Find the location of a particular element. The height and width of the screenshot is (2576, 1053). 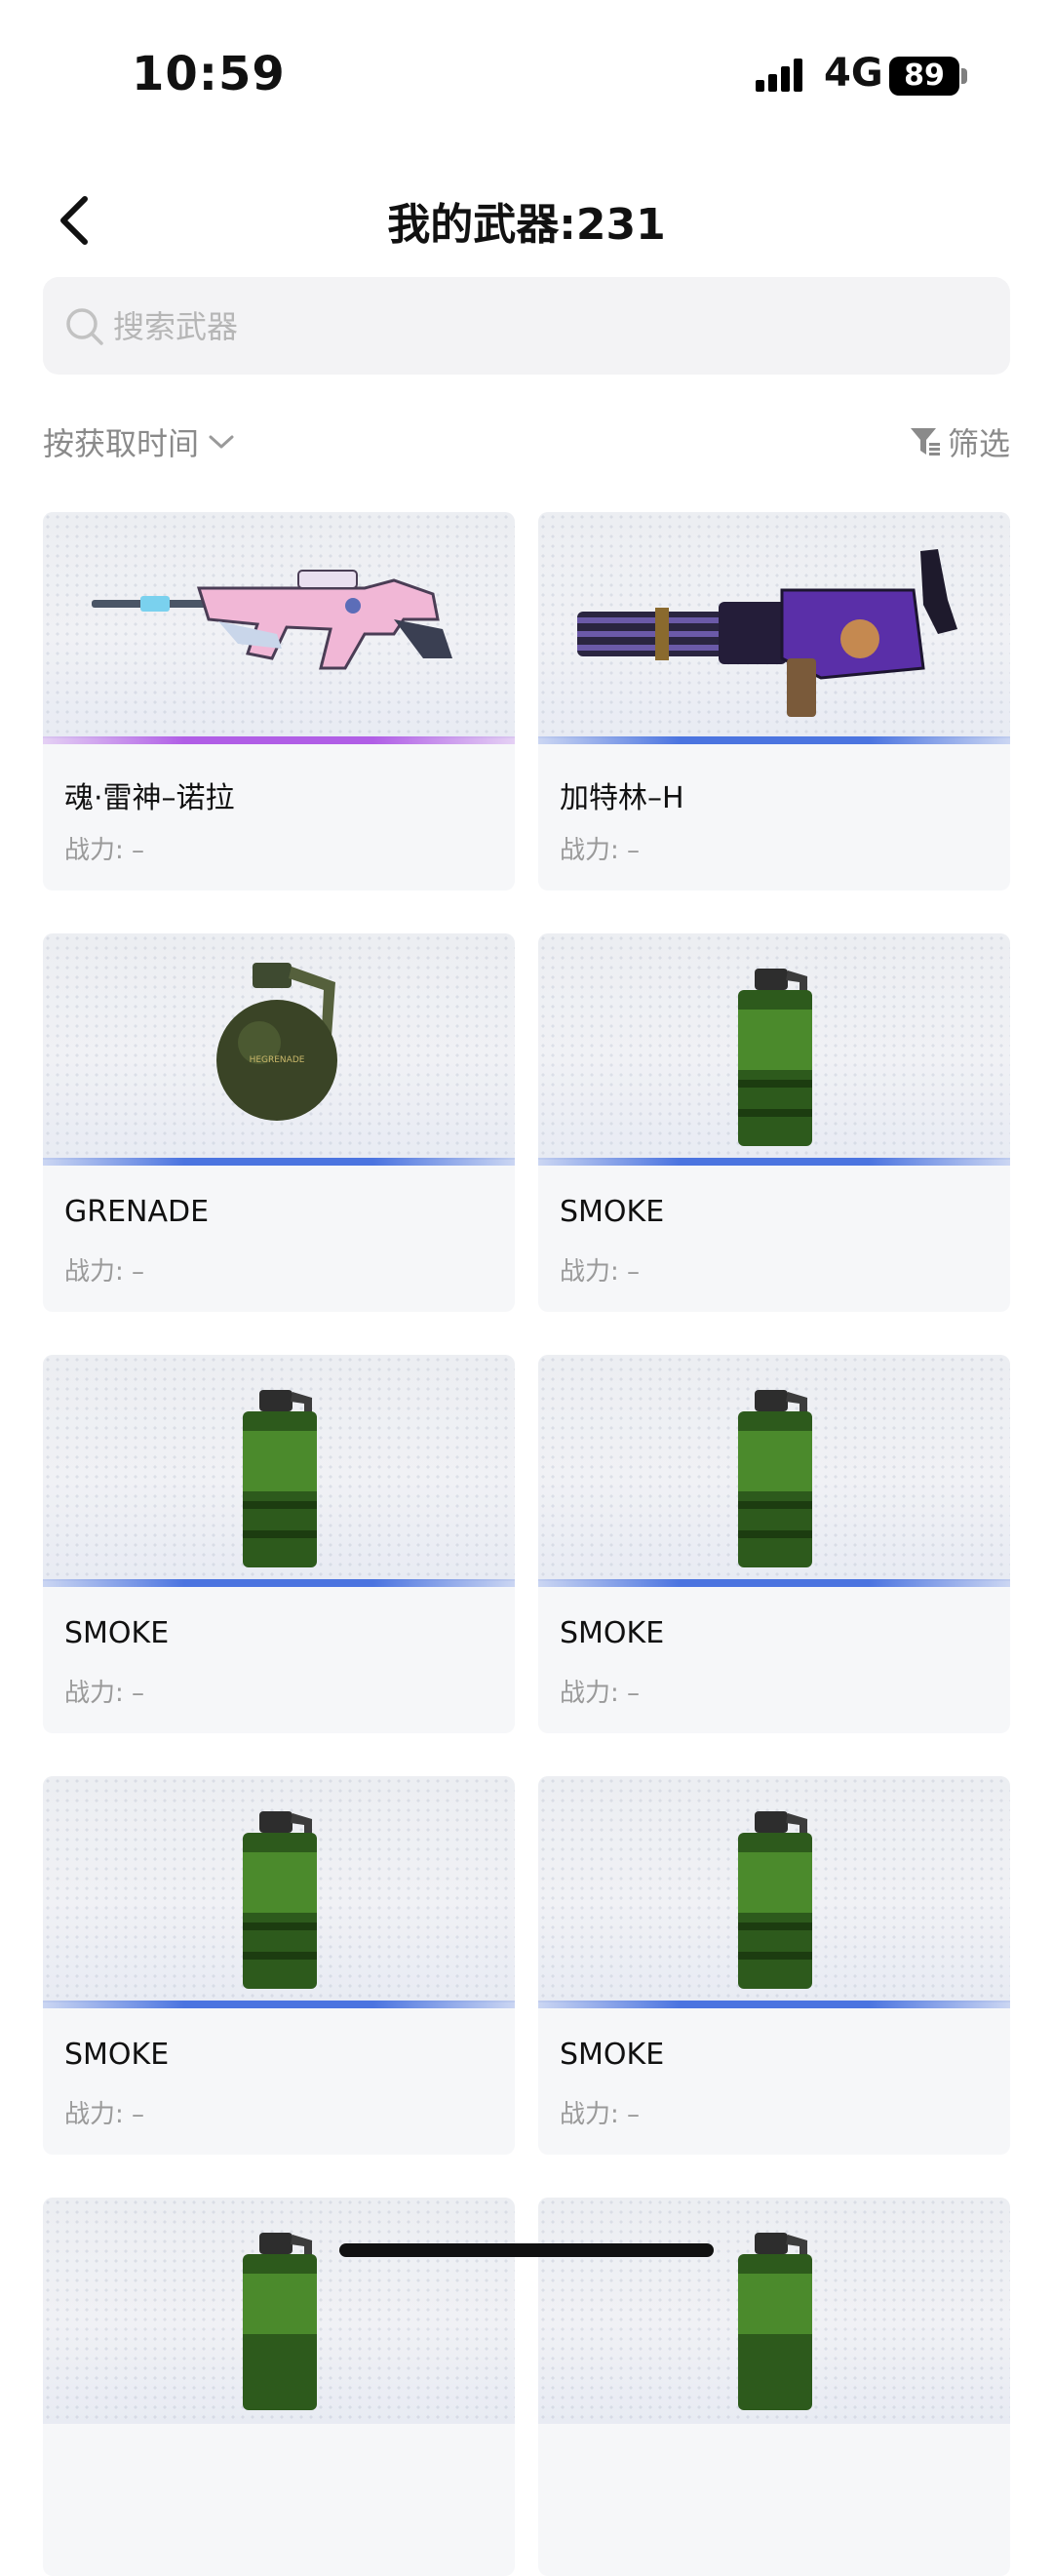

search-input is located at coordinates (552, 326).